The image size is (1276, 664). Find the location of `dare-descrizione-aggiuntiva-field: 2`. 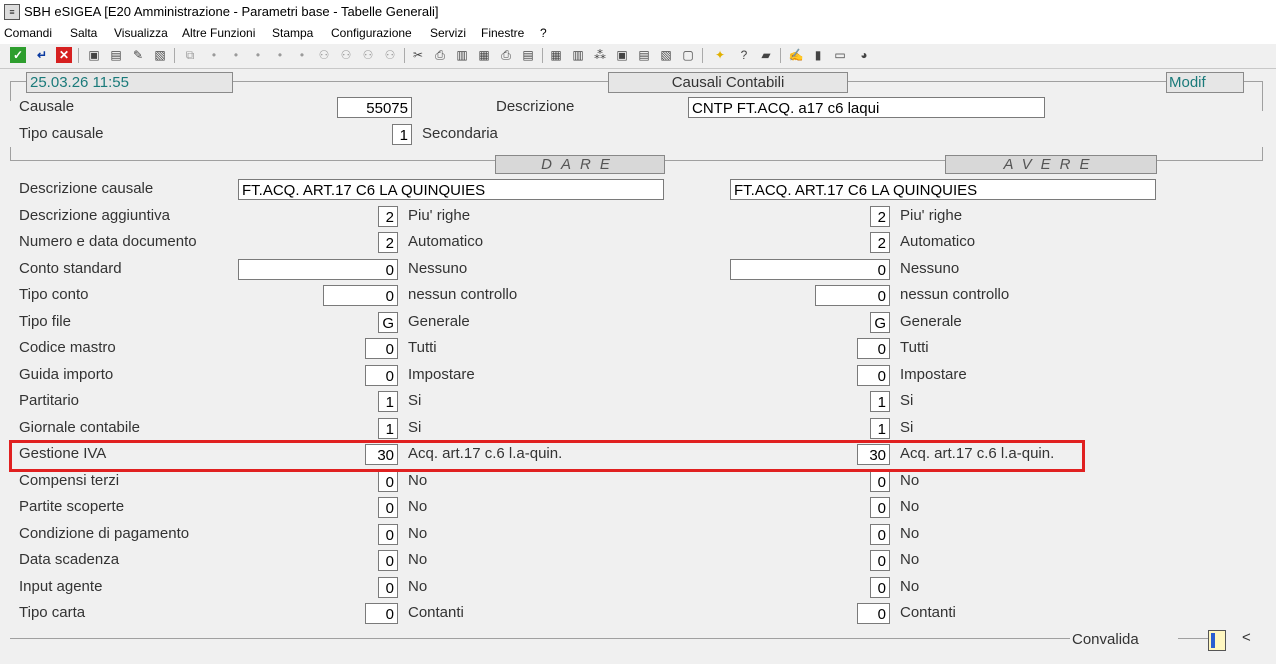

dare-descrizione-aggiuntiva-field: 2 is located at coordinates (388, 216).